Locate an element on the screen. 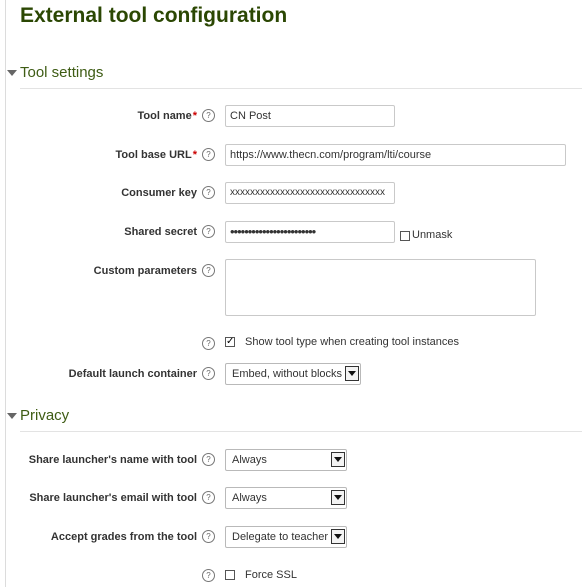 The width and height of the screenshot is (582, 587). shared-secret-label: Shared secret is located at coordinates (160, 232).